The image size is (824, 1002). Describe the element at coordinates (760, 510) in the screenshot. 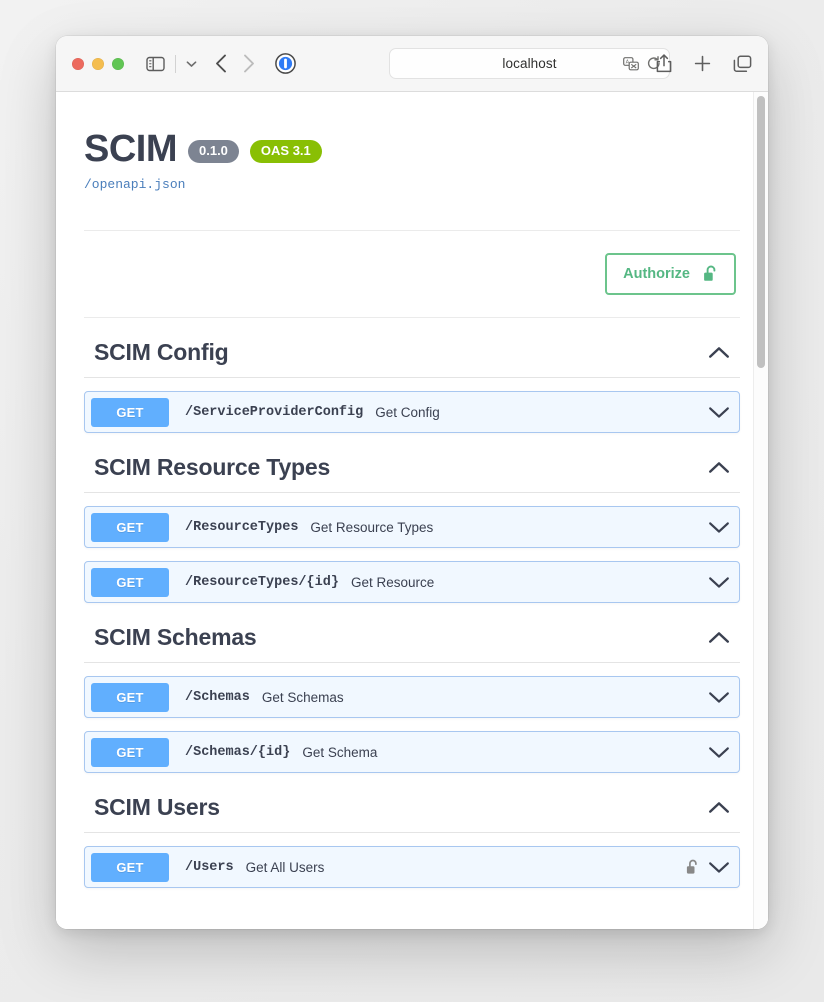

I see `page-scrollbar` at that location.